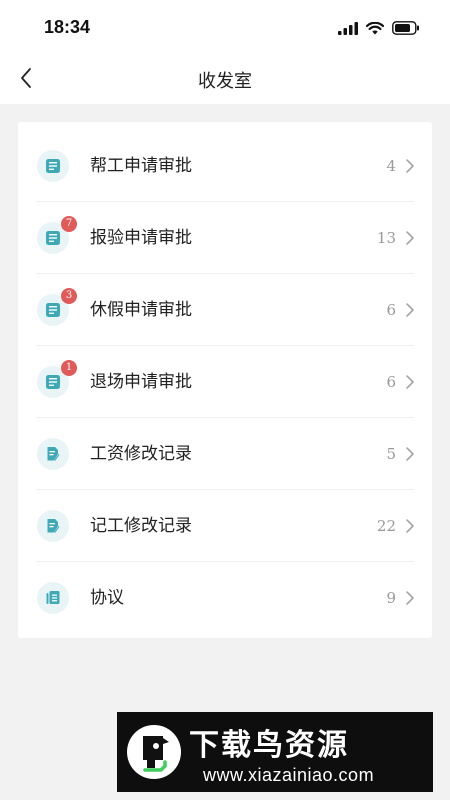 This screenshot has width=450, height=800. I want to click on list-item-exit-approval: 1 退场申请审批 6, so click(225, 382).